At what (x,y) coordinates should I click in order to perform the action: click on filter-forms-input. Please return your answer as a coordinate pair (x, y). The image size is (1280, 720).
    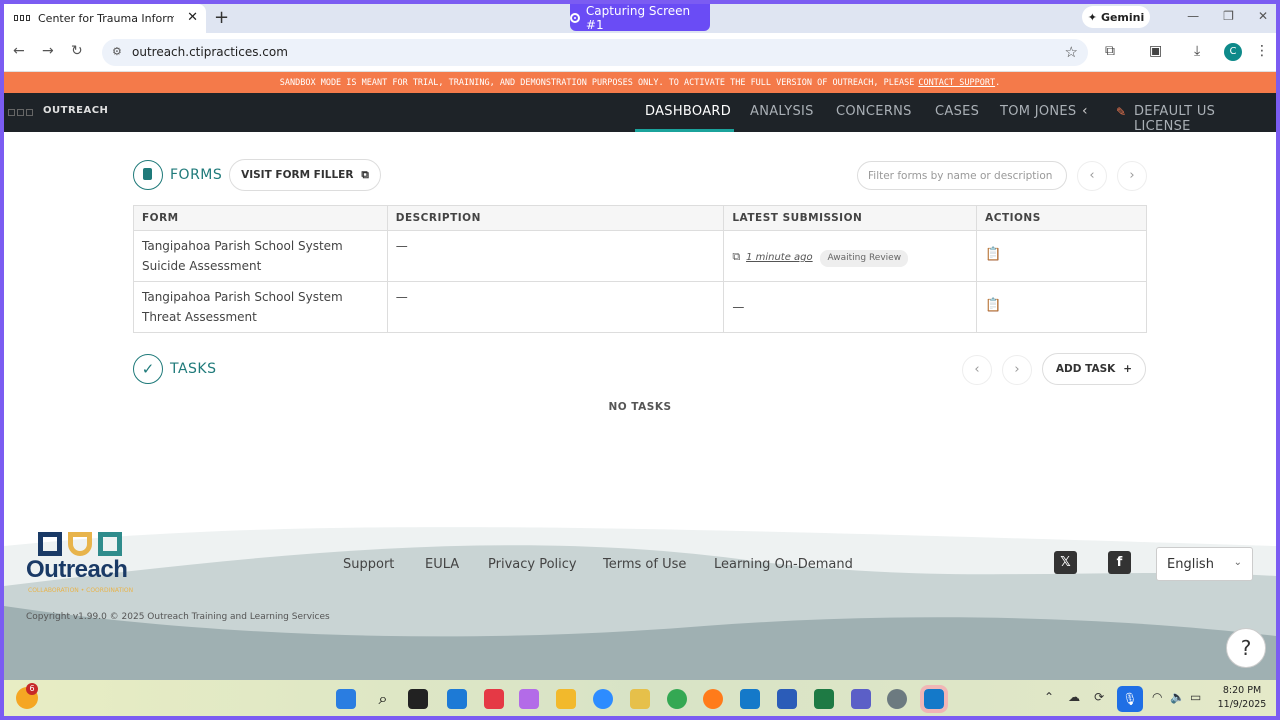
    Looking at the image, I should click on (962, 175).